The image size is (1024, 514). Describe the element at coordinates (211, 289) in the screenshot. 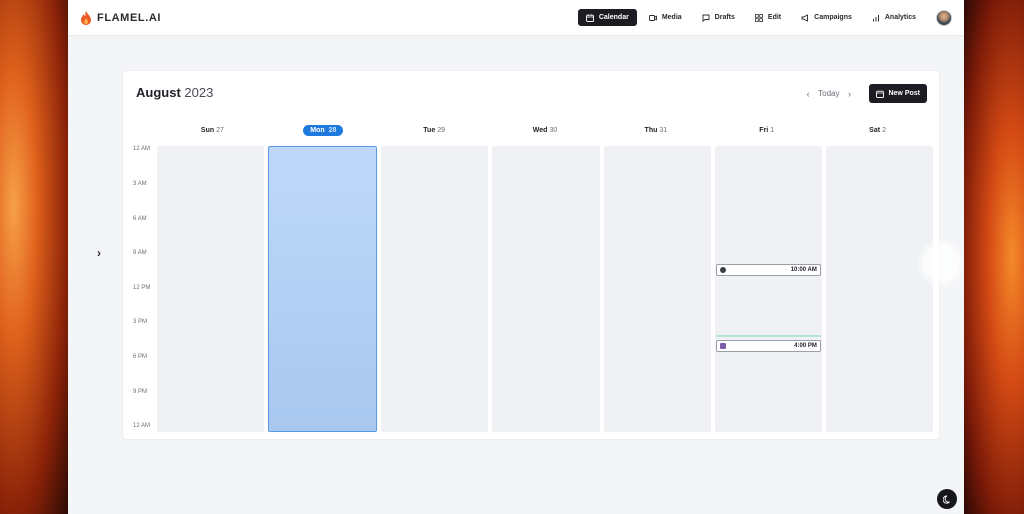

I see `day-column-sun` at that location.